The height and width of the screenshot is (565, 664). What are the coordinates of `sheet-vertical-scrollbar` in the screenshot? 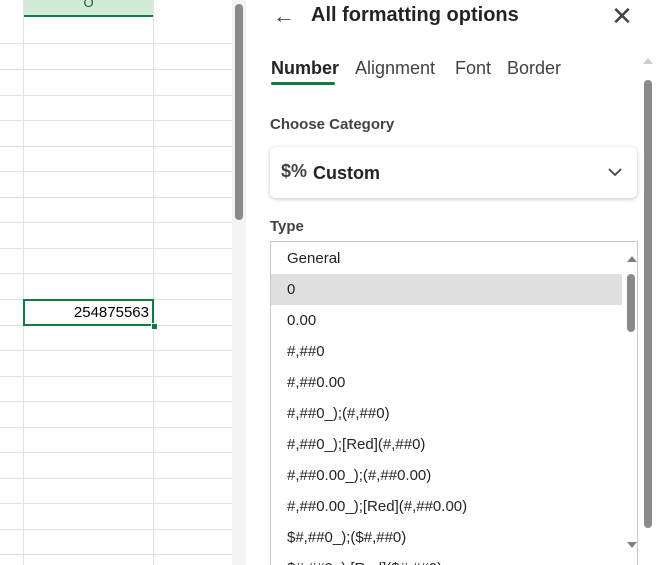 It's located at (239, 282).